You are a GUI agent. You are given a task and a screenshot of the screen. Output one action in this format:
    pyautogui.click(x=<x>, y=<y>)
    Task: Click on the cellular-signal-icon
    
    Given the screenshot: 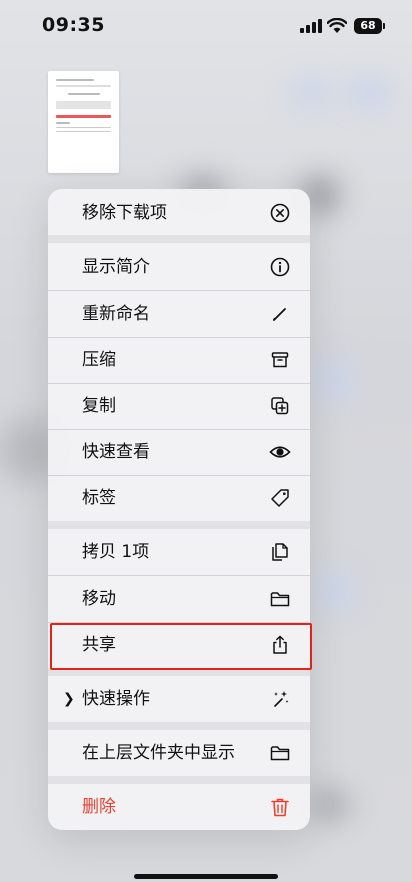 What is the action you would take?
    pyautogui.click(x=311, y=26)
    